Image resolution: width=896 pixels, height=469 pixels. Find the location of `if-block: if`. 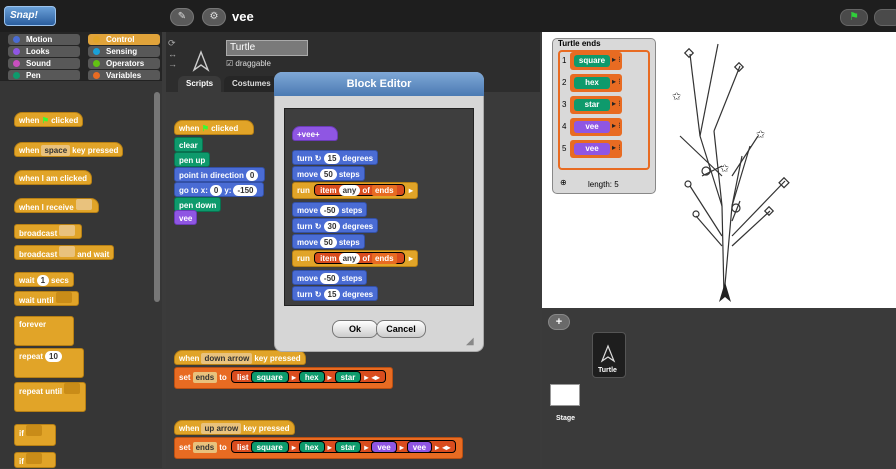

if-block: if is located at coordinates (35, 435).